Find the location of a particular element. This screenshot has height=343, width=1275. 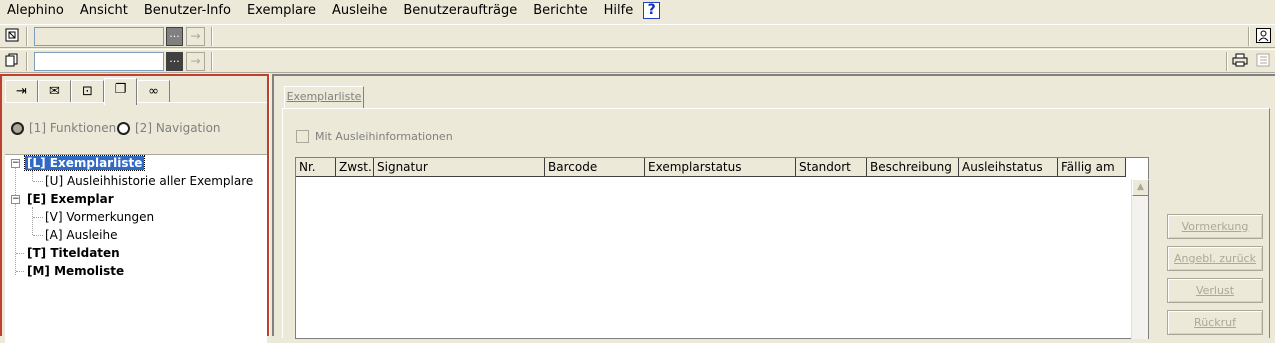

menu-ansicht: Ansicht is located at coordinates (104, 11).